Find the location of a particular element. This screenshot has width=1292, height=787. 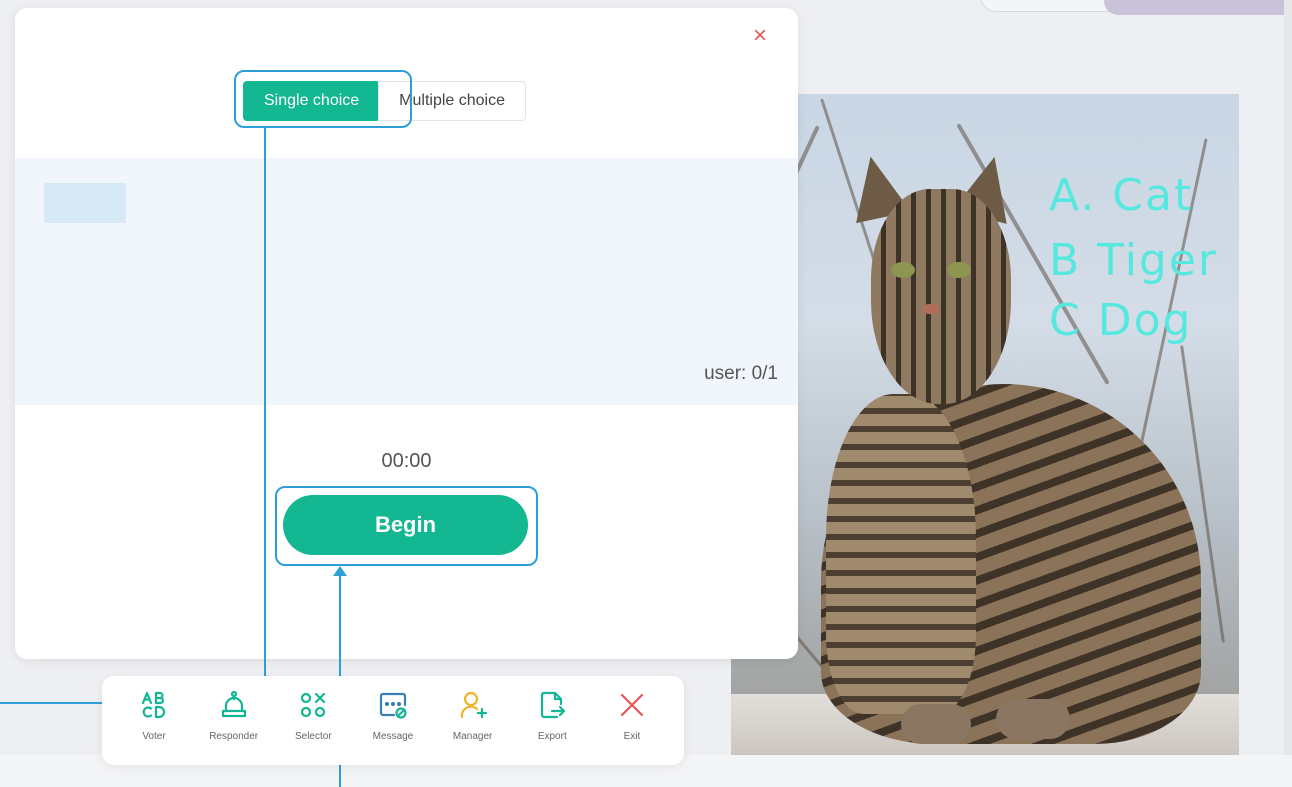

toolbar-item-selector: Selector is located at coordinates (313, 727).